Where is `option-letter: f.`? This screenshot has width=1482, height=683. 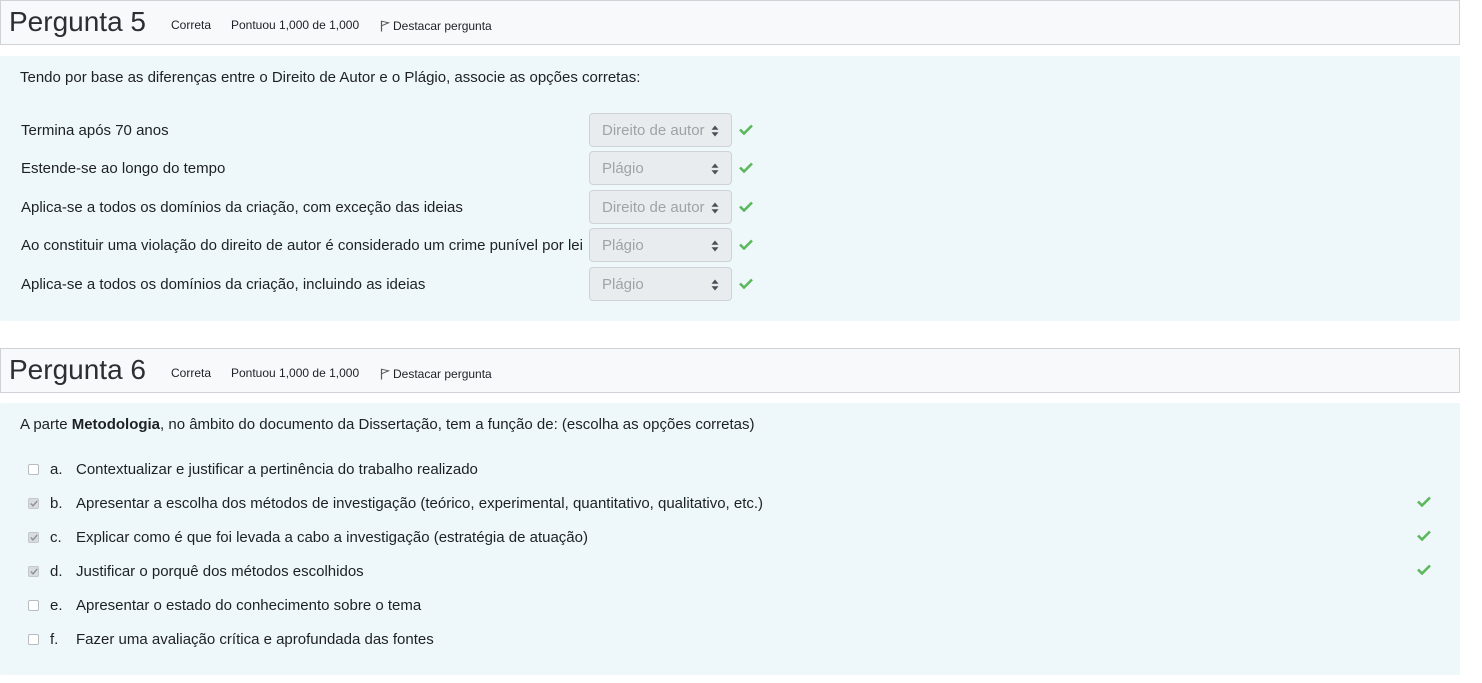 option-letter: f. is located at coordinates (54, 639).